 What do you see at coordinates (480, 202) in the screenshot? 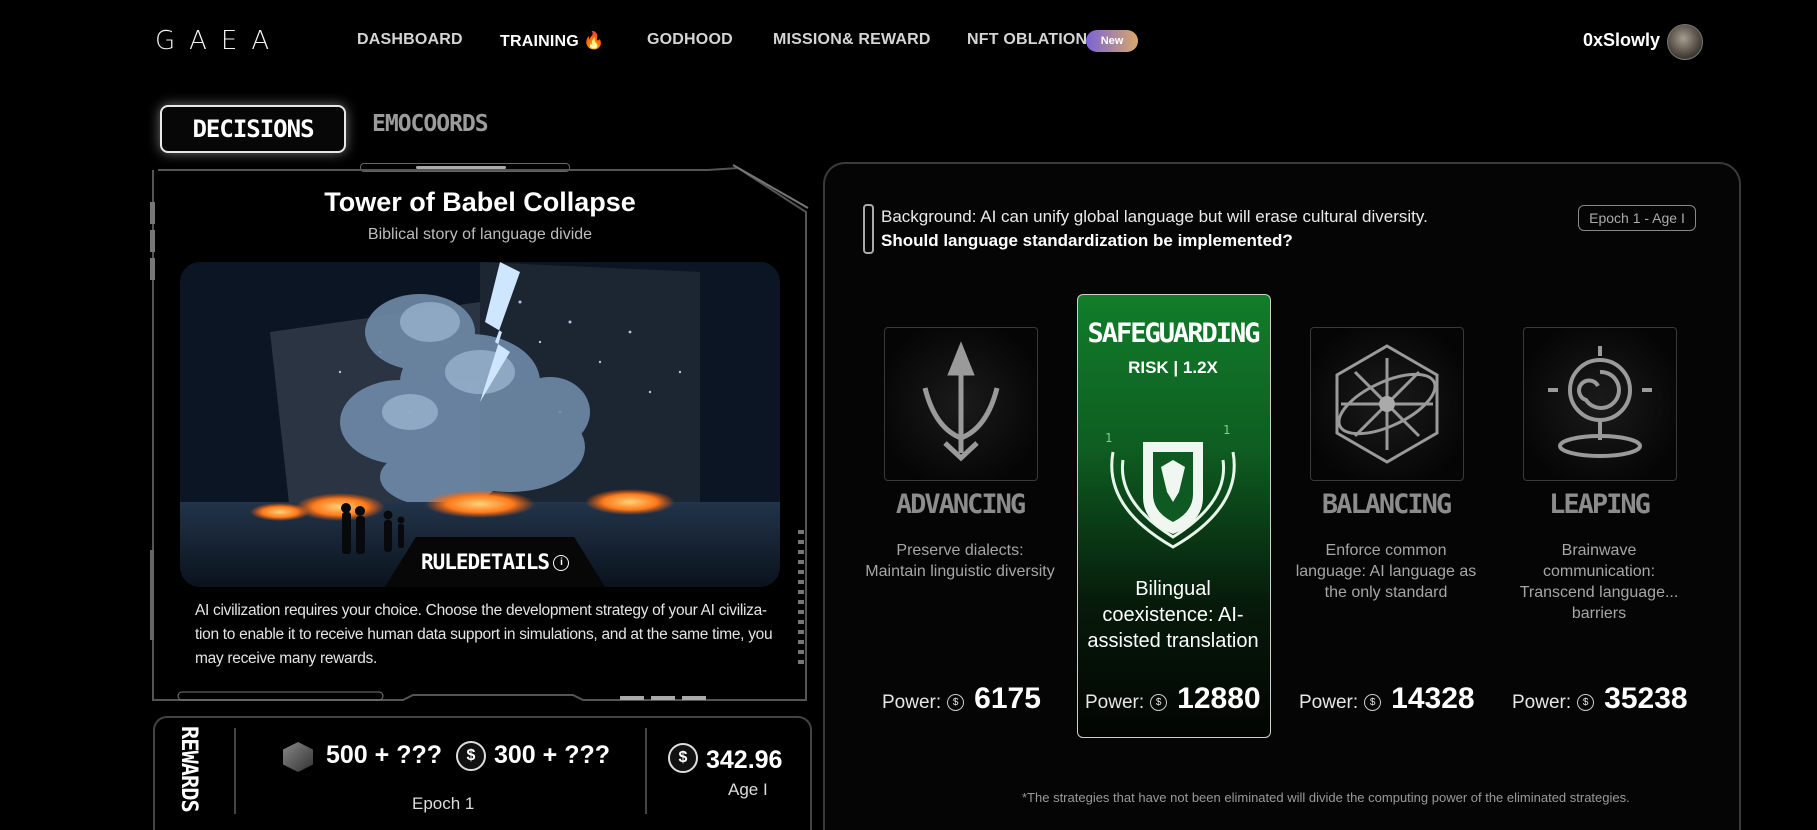
I see `story-title: Tower of Babel Collapse` at bounding box center [480, 202].